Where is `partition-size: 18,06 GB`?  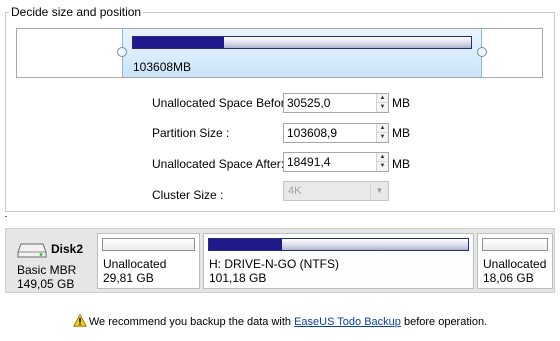 partition-size: 18,06 GB is located at coordinates (508, 278).